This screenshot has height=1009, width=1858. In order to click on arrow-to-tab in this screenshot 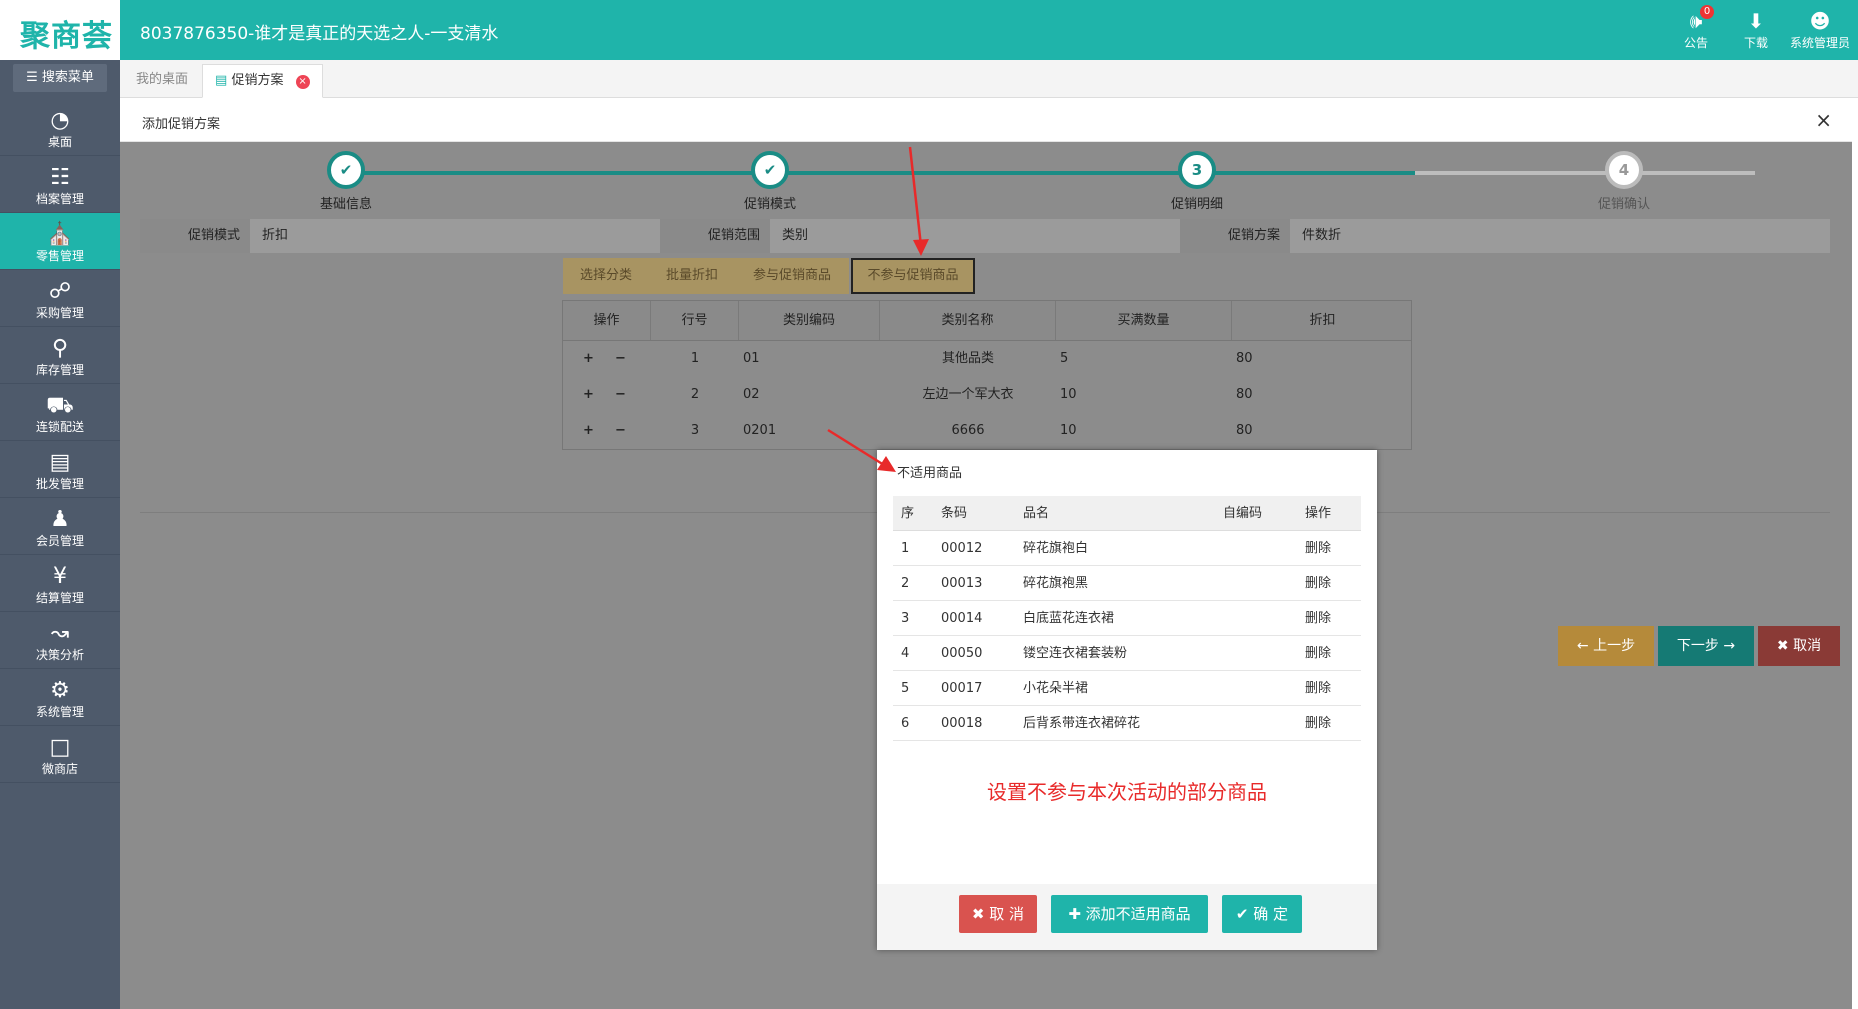, I will do `click(918, 201)`.